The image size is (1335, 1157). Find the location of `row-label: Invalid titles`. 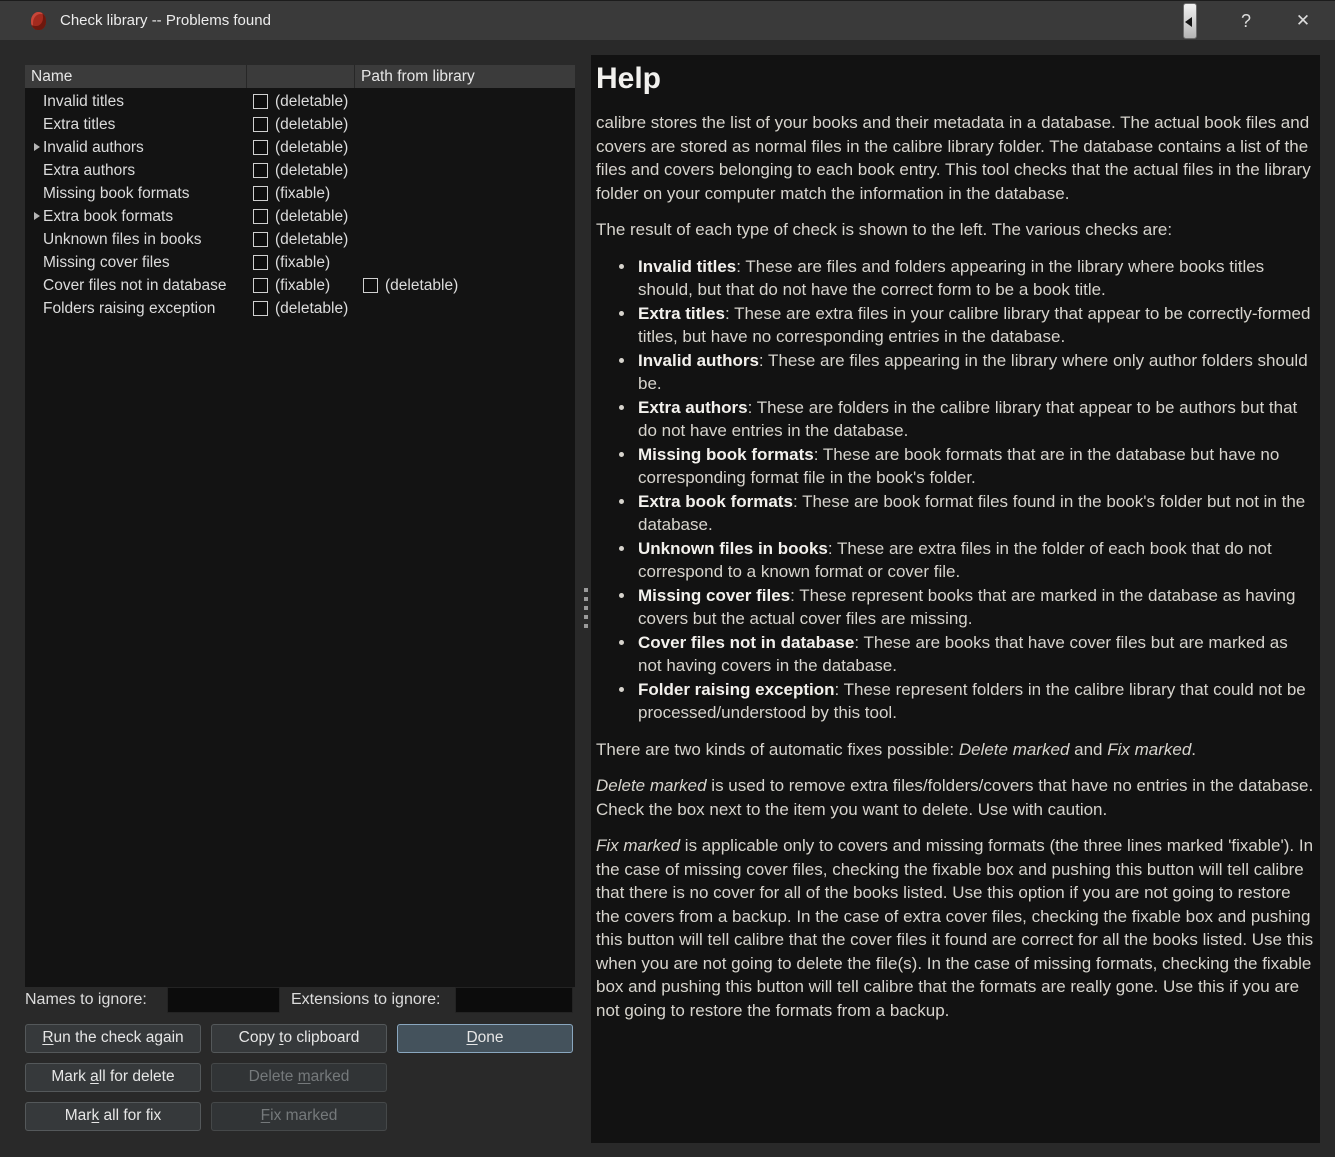

row-label: Invalid titles is located at coordinates (83, 101).